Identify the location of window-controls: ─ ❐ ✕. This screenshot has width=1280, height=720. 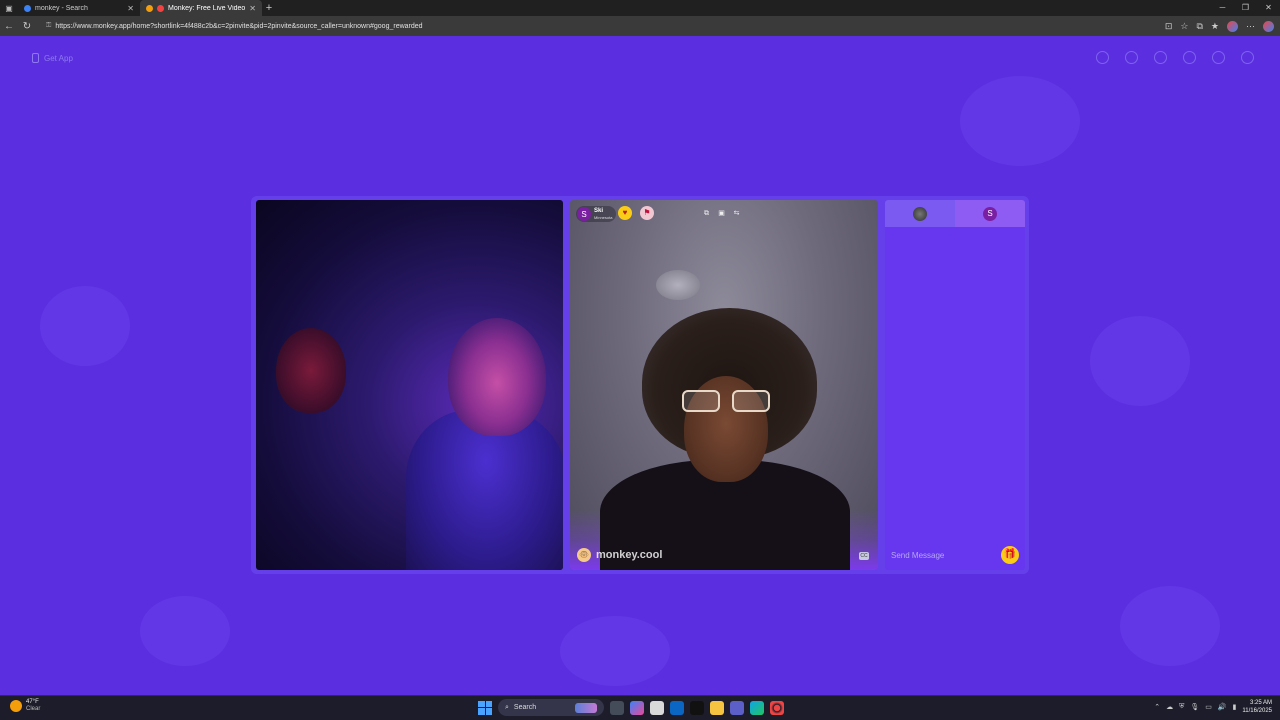
(1245, 8).